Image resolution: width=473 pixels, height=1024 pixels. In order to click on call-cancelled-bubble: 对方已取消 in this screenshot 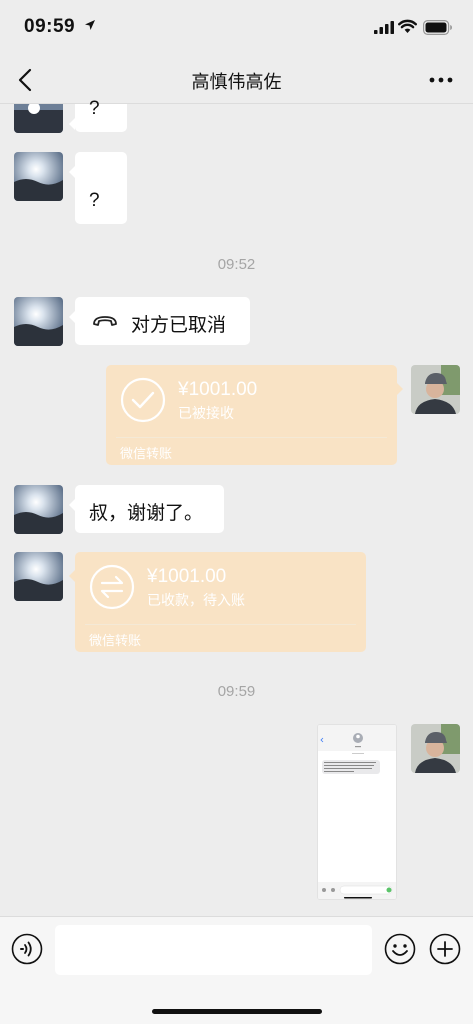, I will do `click(159, 321)`.